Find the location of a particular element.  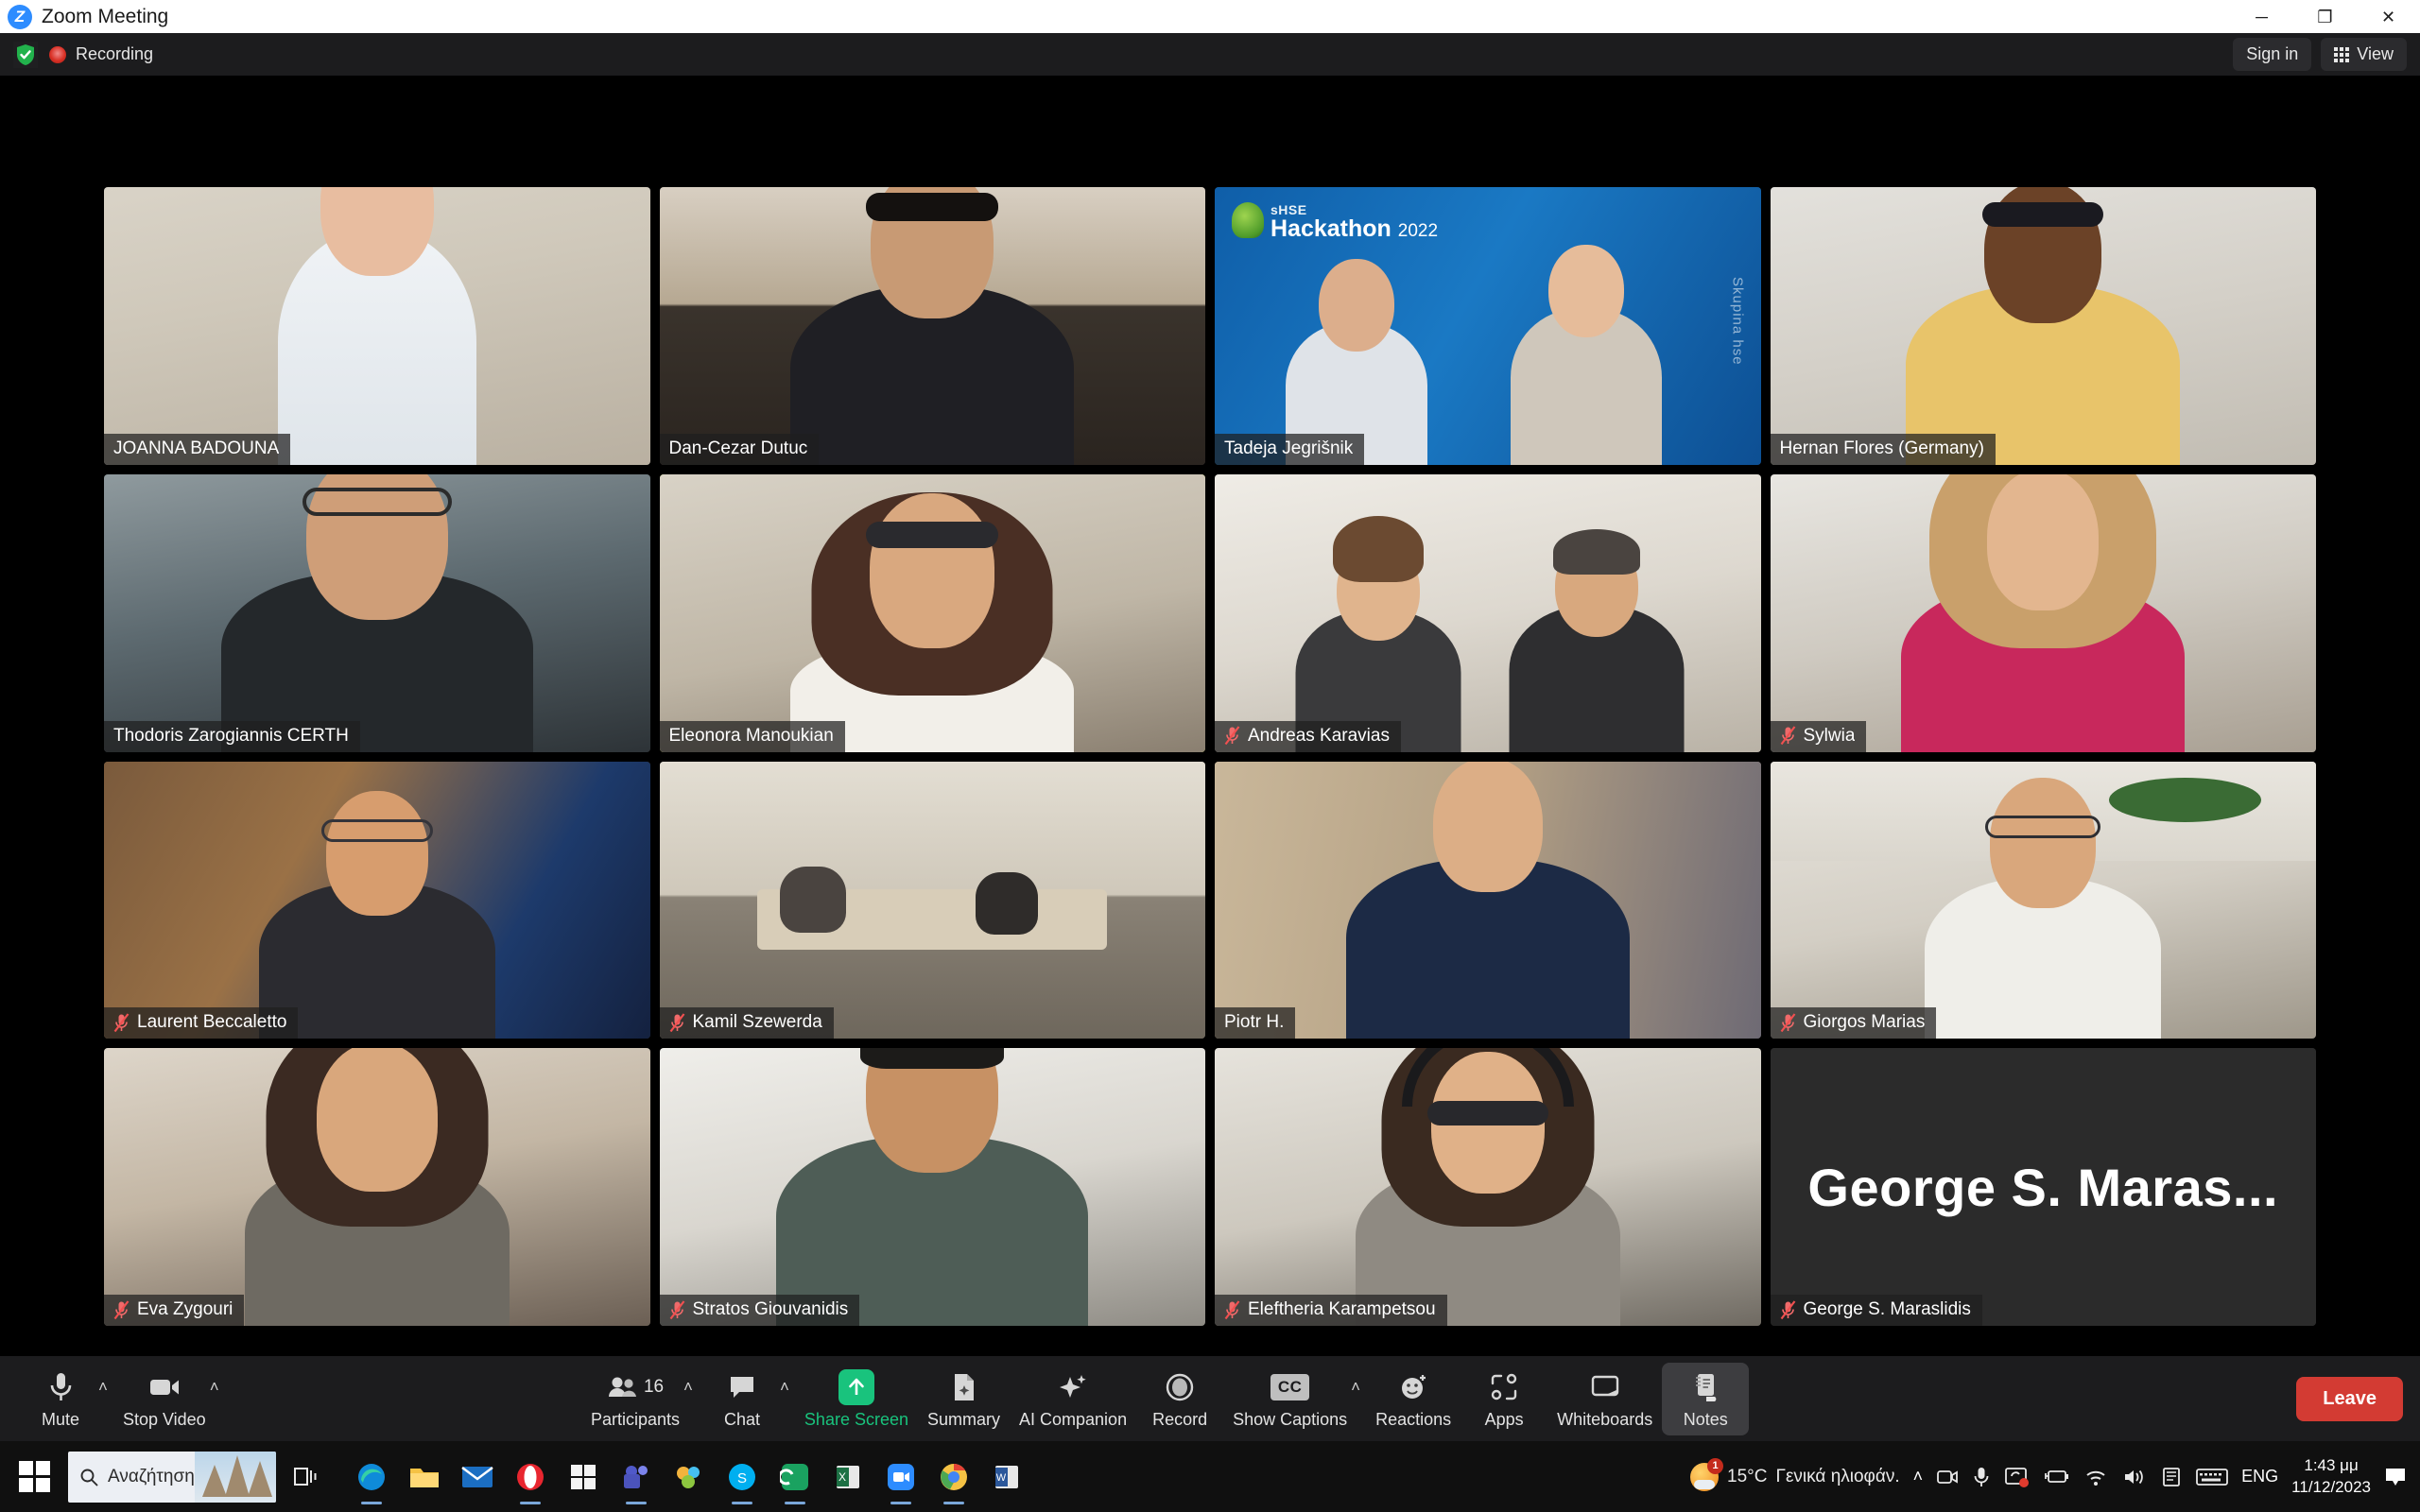

camera-tray-icon is located at coordinates (1947, 1477).